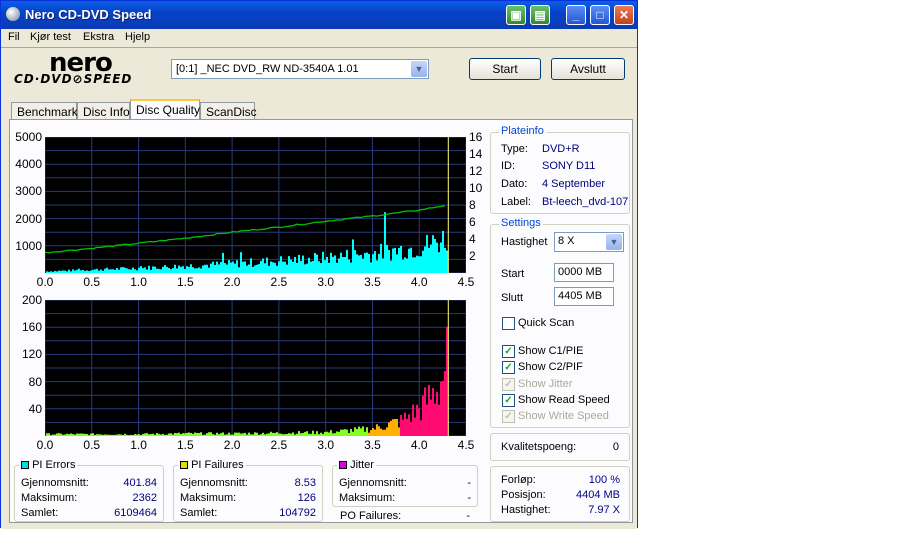 The image size is (913, 540). Describe the element at coordinates (165, 109) in the screenshot. I see `tab-disc-quality: Disc Quality` at that location.